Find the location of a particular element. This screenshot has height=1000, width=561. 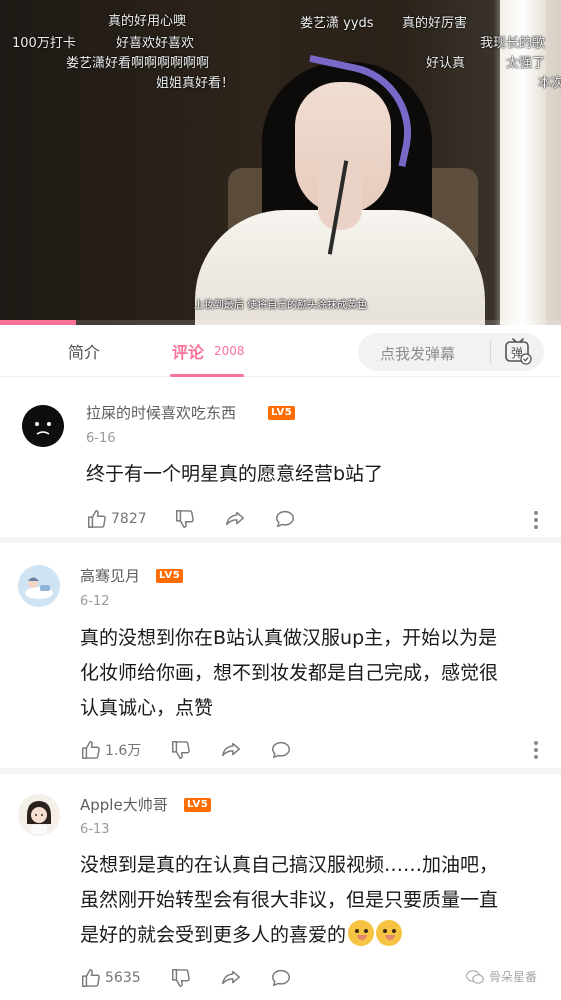

danmaku-input-divider is located at coordinates (490, 352).